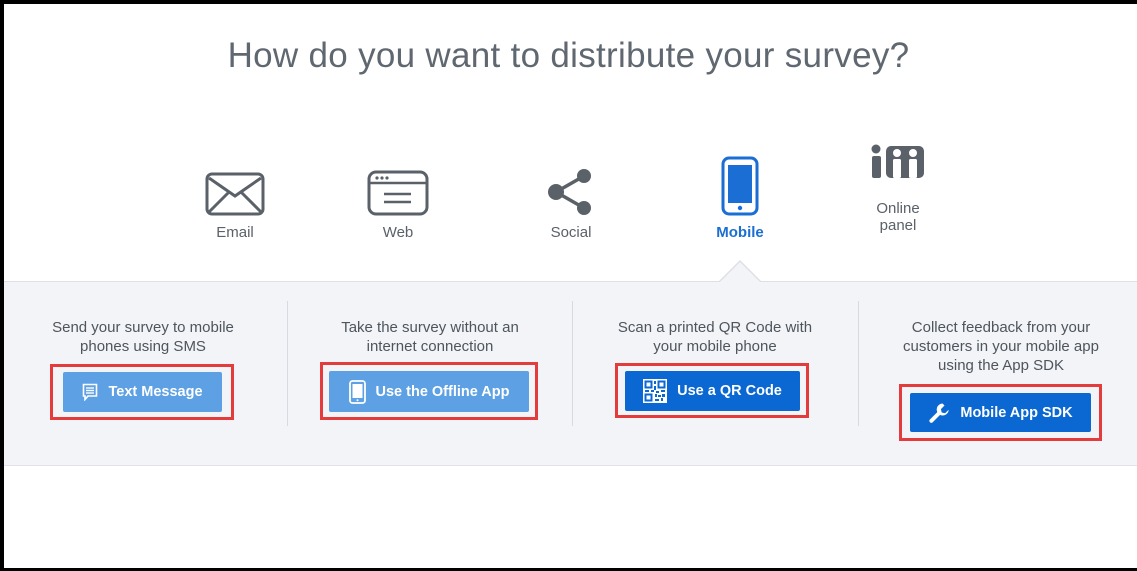 Image resolution: width=1137 pixels, height=571 pixels. I want to click on offline-app-button: Use the Offline App, so click(429, 391).